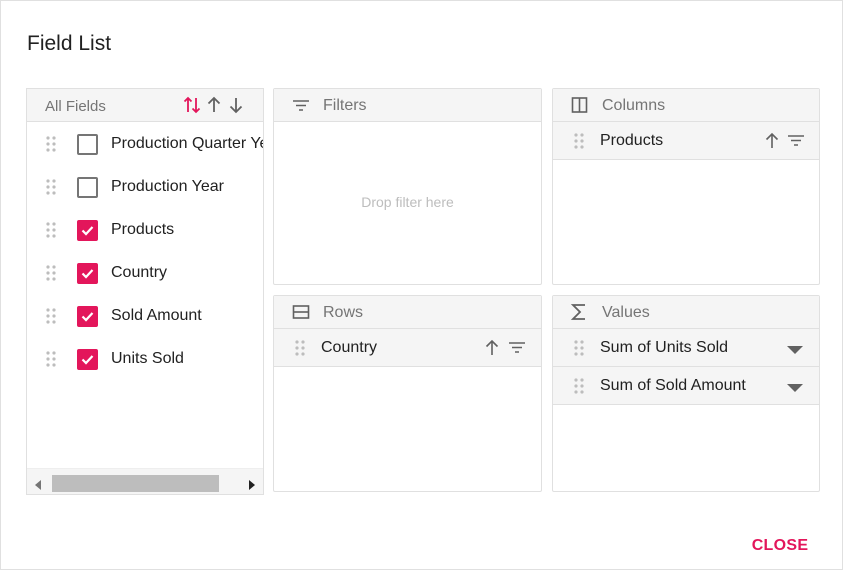  Describe the element at coordinates (343, 312) in the screenshot. I see `rows-label: Rows` at that location.